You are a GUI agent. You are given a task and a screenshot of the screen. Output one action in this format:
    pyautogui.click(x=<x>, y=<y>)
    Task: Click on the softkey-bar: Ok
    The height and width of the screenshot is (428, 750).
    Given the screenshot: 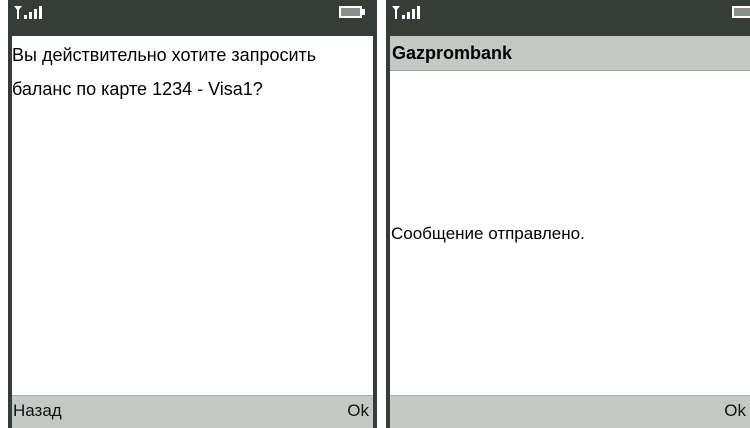 What is the action you would take?
    pyautogui.click(x=570, y=411)
    